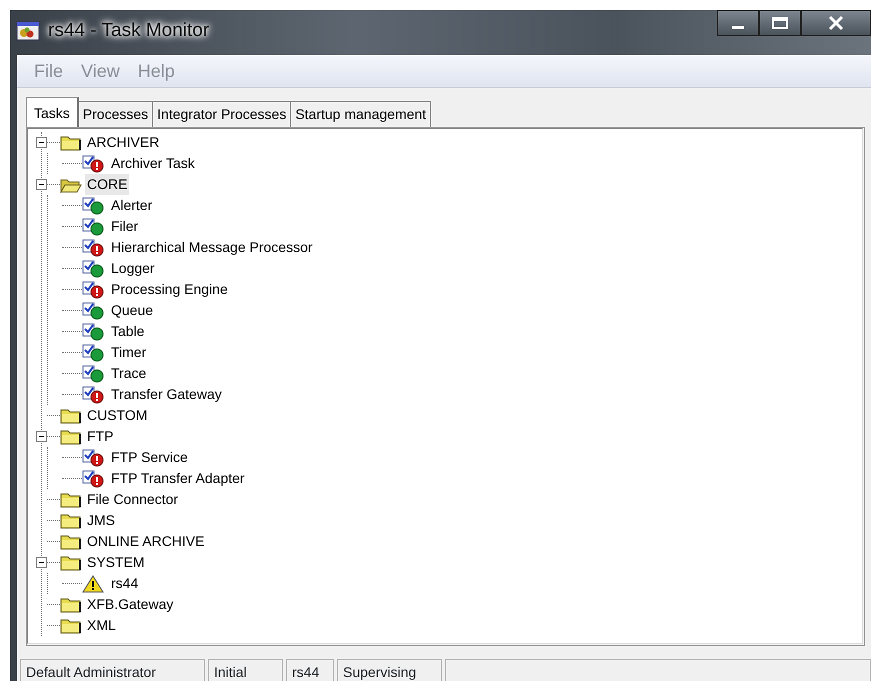 Image resolution: width=871 pixels, height=681 pixels. What do you see at coordinates (310, 670) in the screenshot?
I see `status-field: rs44` at bounding box center [310, 670].